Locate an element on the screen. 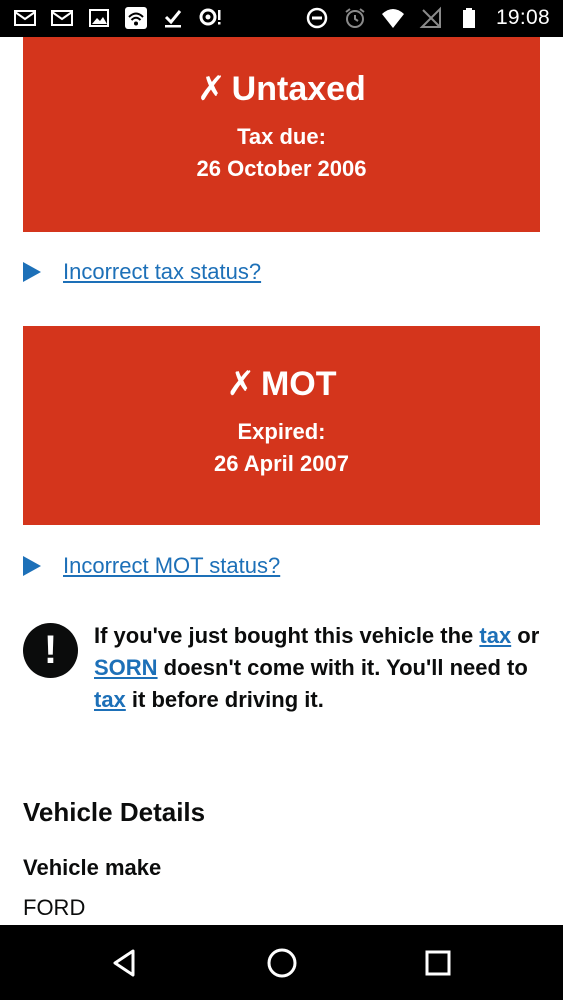 The width and height of the screenshot is (563, 1000). location-alert-icon is located at coordinates (210, 18).